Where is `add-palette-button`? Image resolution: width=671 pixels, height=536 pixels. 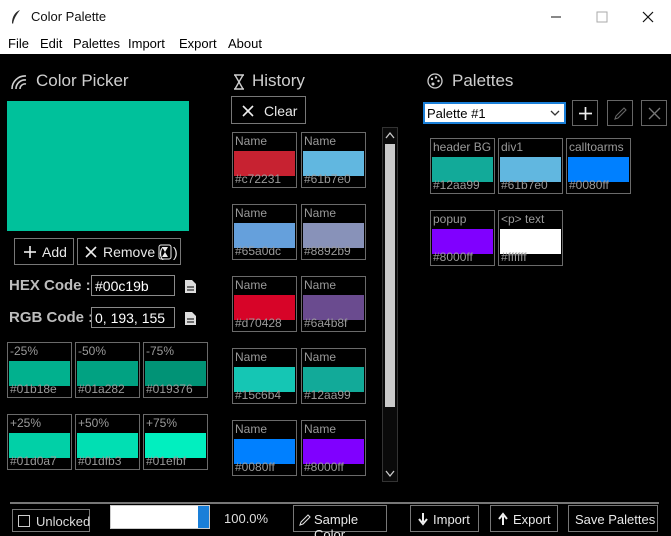 add-palette-button is located at coordinates (585, 113).